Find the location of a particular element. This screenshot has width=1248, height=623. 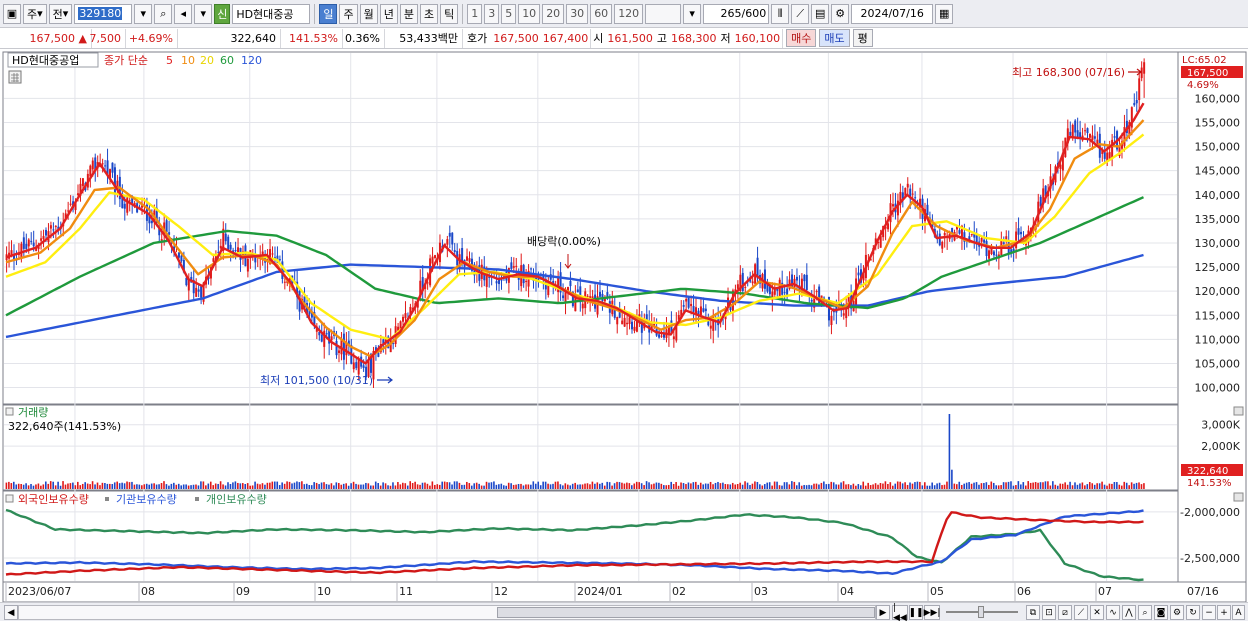

stock-tag: HD현대중공업 is located at coordinates (45, 60).